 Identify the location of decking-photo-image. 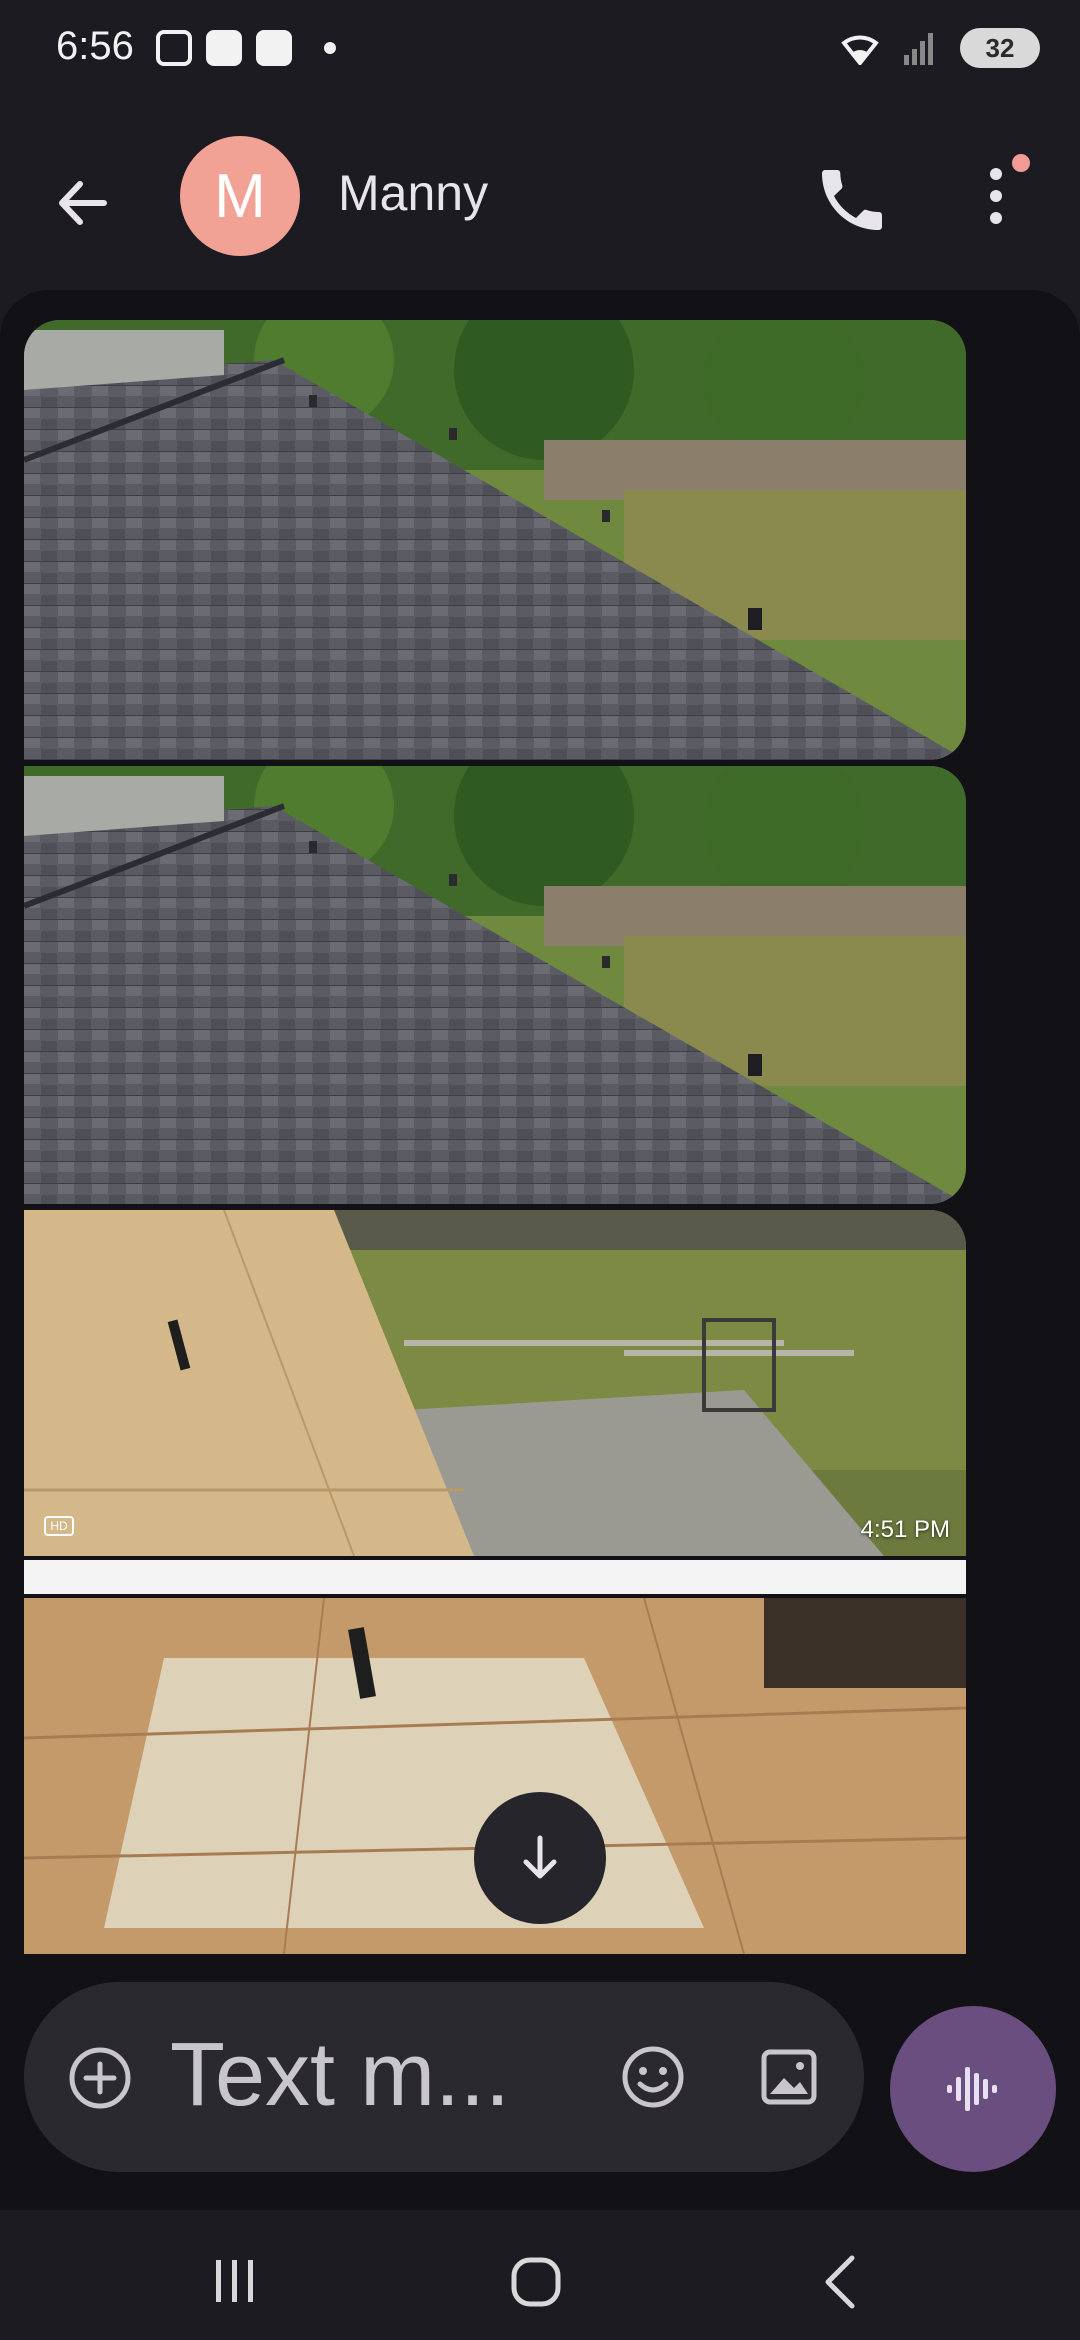
(495, 1383).